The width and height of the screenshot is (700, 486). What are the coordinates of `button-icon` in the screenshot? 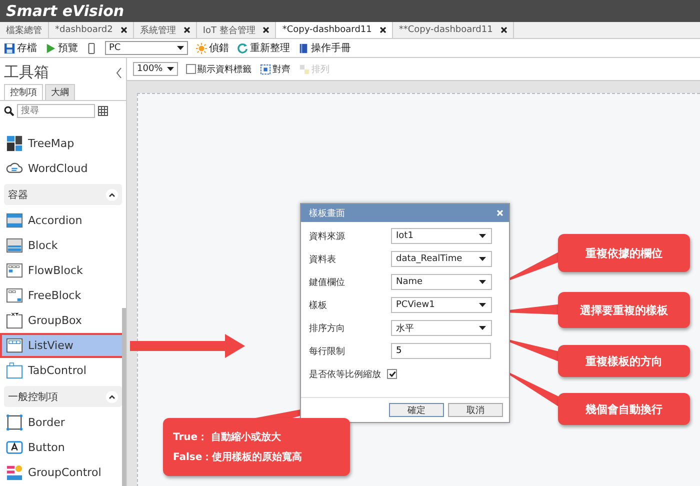 It's located at (14, 447).